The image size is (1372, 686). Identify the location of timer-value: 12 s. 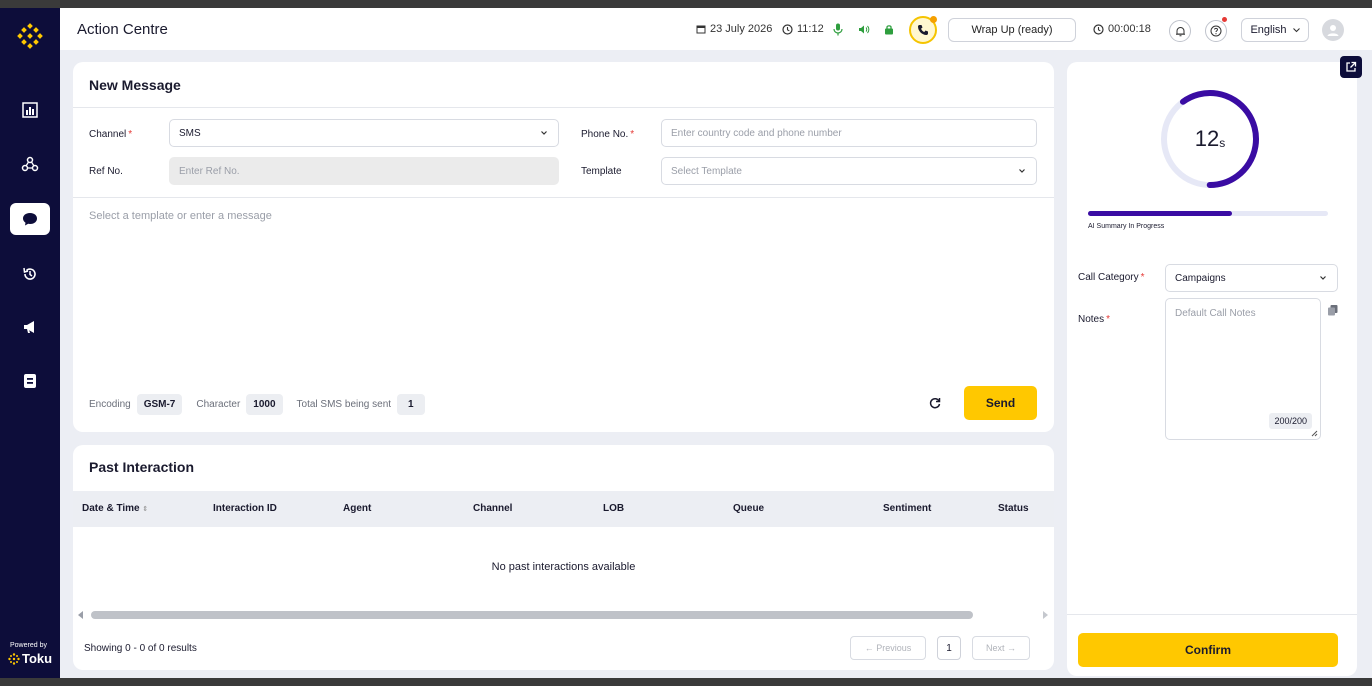
(1210, 139).